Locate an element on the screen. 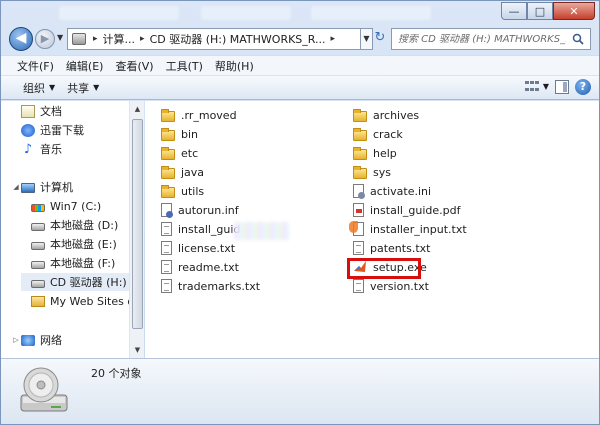  nav-item-drive-e: 本地磁盘 (E:) is located at coordinates (87, 244).